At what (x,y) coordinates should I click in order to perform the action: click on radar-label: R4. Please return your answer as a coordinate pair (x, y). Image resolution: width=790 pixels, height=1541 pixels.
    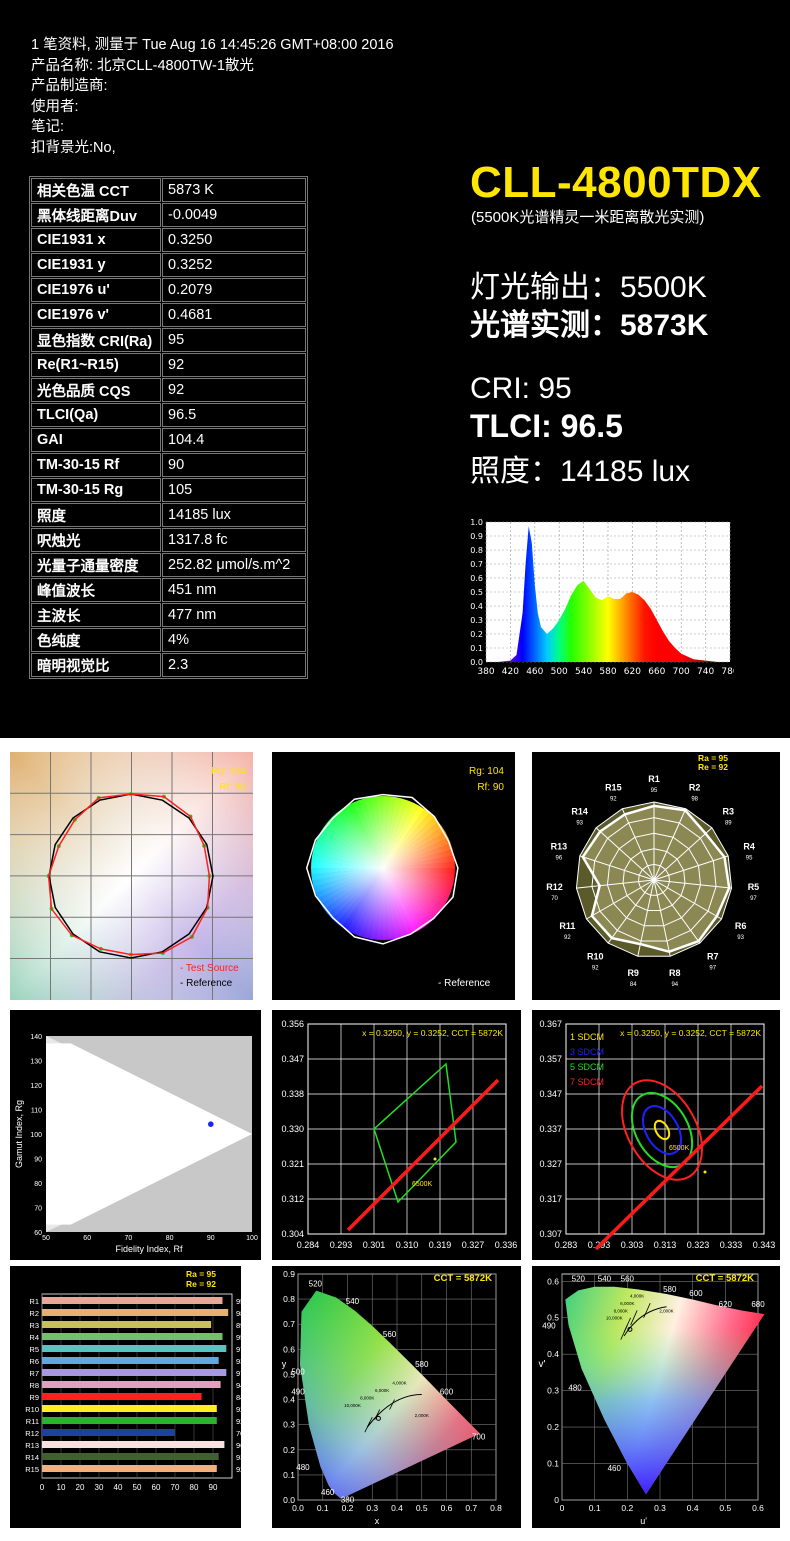
    Looking at the image, I should click on (749, 847).